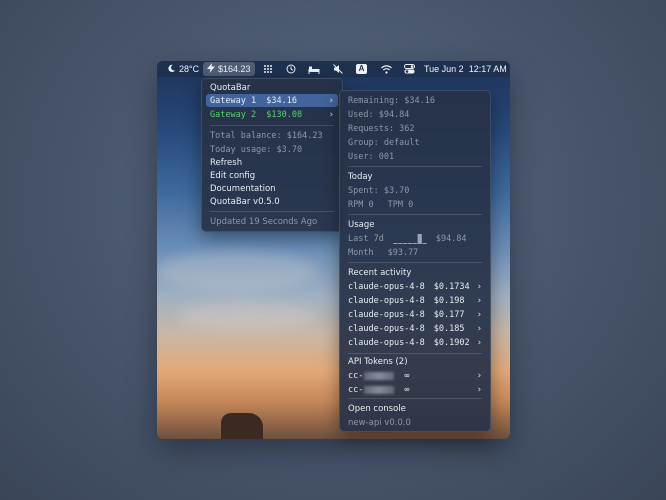  What do you see at coordinates (245, 201) in the screenshot?
I see `menu-version: QuotaBar v0.5.0` at bounding box center [245, 201].